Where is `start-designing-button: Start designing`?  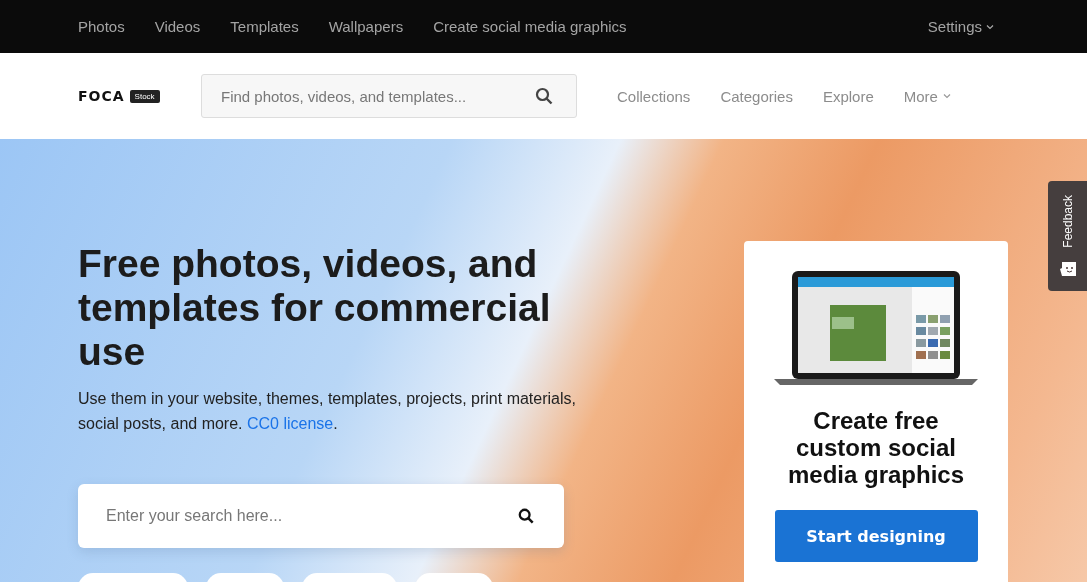
start-designing-button: Start designing is located at coordinates (876, 536).